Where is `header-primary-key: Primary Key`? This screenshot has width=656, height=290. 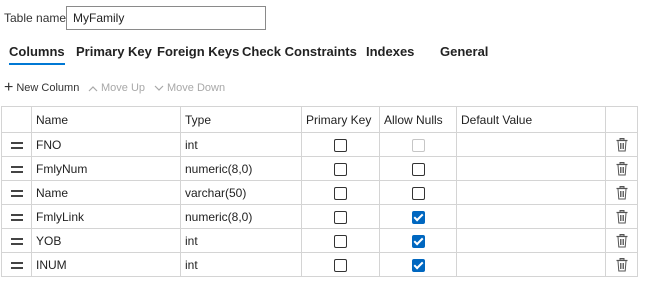
header-primary-key: Primary Key is located at coordinates (340, 119).